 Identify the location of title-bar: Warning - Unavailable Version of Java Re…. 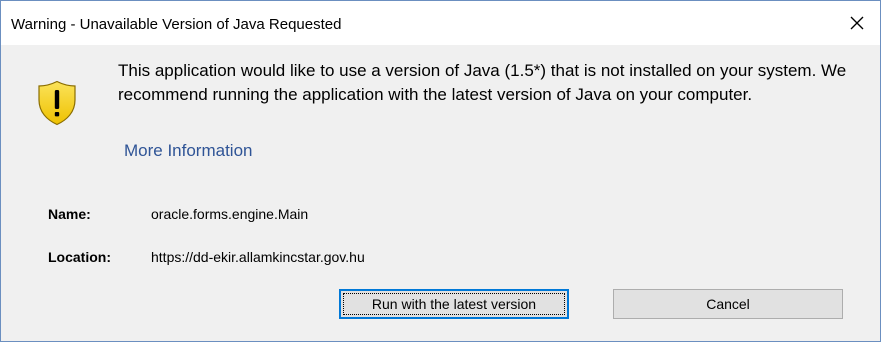
(440, 23).